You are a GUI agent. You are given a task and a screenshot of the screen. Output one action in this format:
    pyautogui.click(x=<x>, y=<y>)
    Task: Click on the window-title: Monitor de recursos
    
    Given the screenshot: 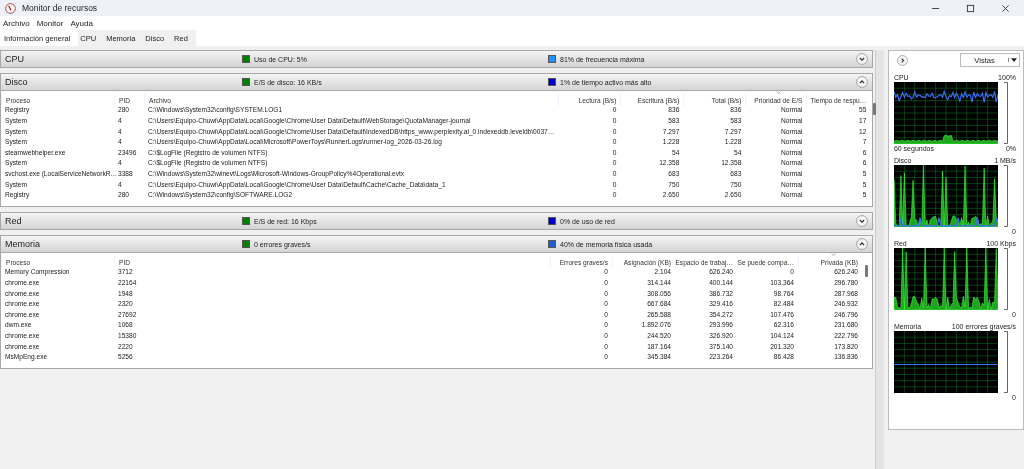 What is the action you would take?
    pyautogui.click(x=60, y=8)
    